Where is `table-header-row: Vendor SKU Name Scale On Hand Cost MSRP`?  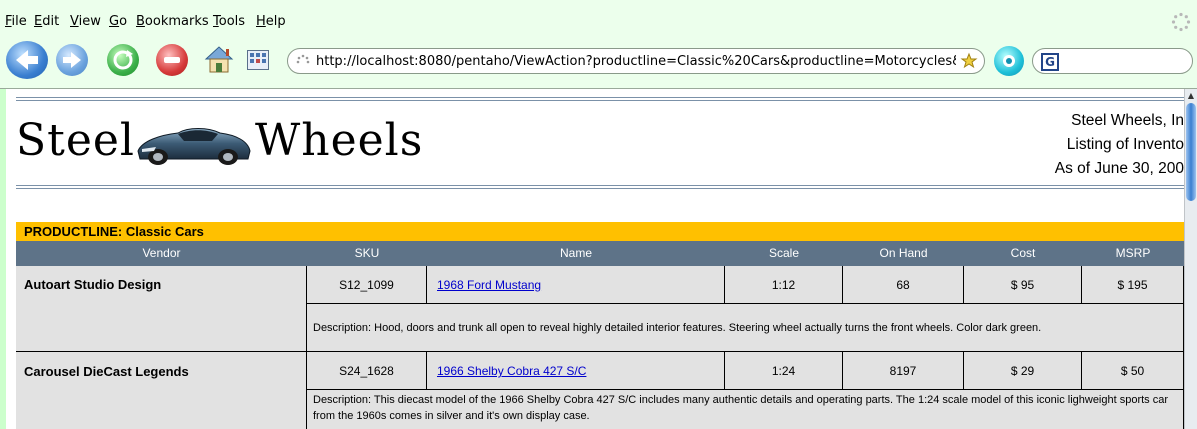 table-header-row: Vendor SKU Name Scale On Hand Cost MSRP is located at coordinates (600, 253).